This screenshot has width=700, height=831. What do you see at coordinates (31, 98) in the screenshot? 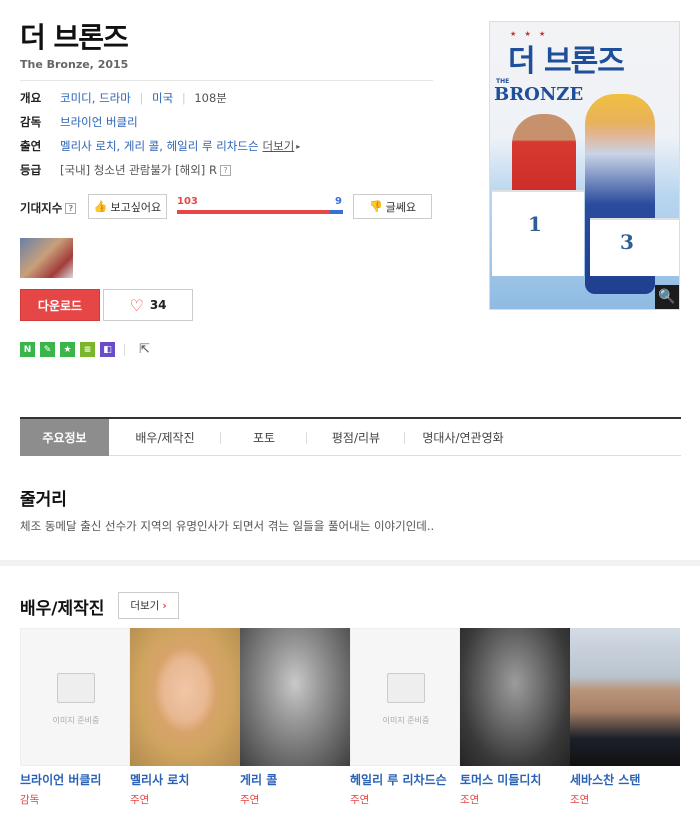
I see `overview-label: 개요` at bounding box center [31, 98].